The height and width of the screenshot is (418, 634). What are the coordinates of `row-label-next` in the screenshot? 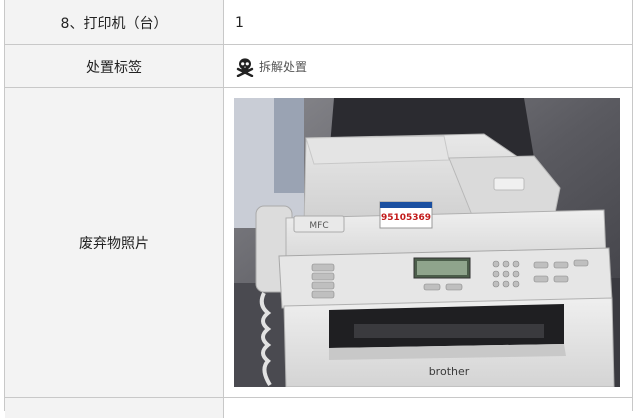 It's located at (114, 408).